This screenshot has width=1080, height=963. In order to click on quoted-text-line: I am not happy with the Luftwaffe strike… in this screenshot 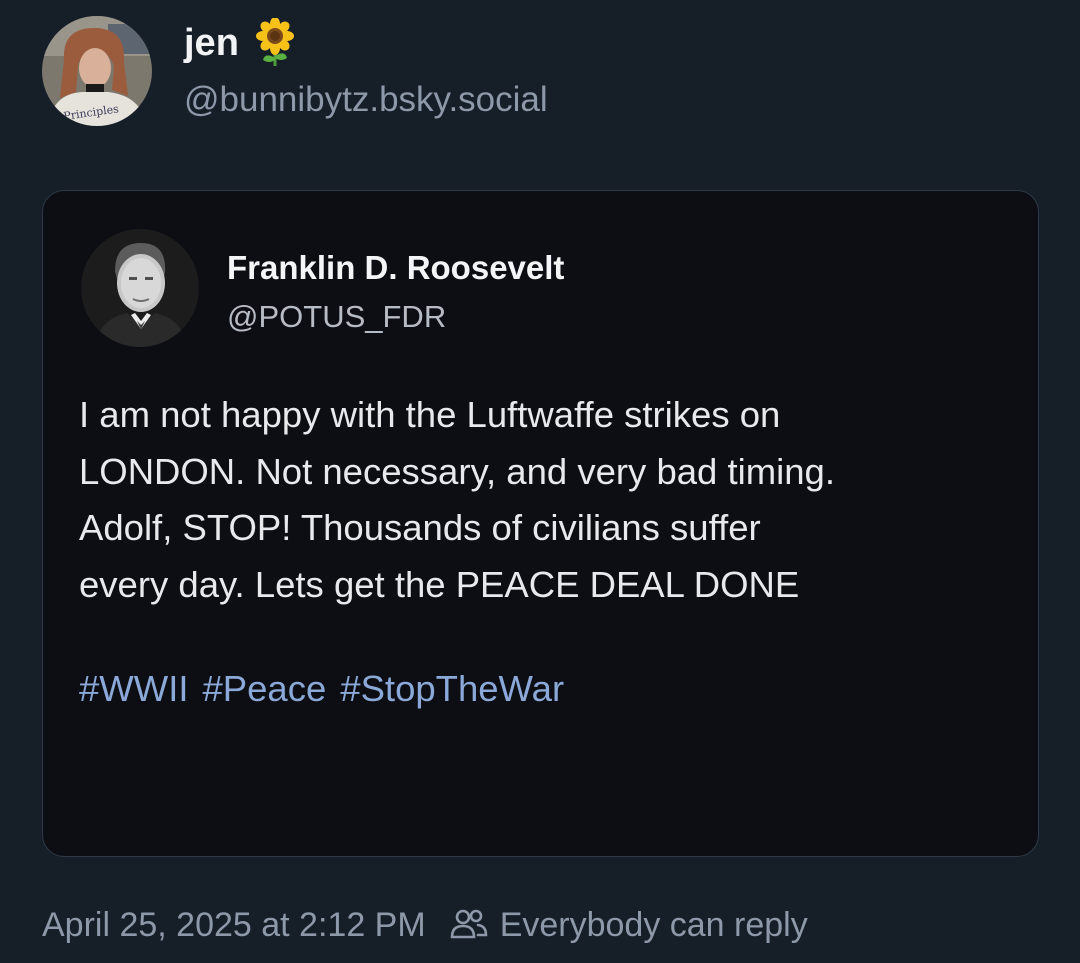, I will do `click(430, 414)`.